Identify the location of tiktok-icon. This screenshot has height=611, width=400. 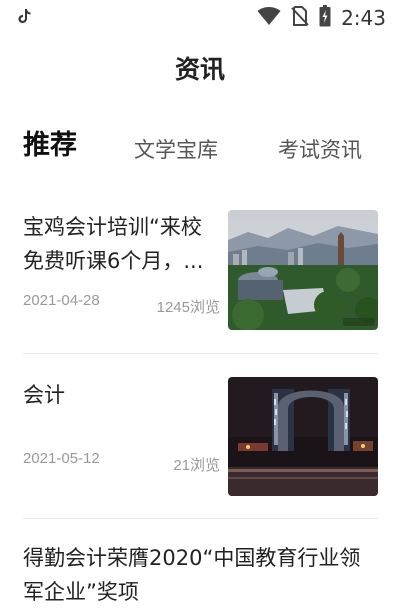
(25, 18).